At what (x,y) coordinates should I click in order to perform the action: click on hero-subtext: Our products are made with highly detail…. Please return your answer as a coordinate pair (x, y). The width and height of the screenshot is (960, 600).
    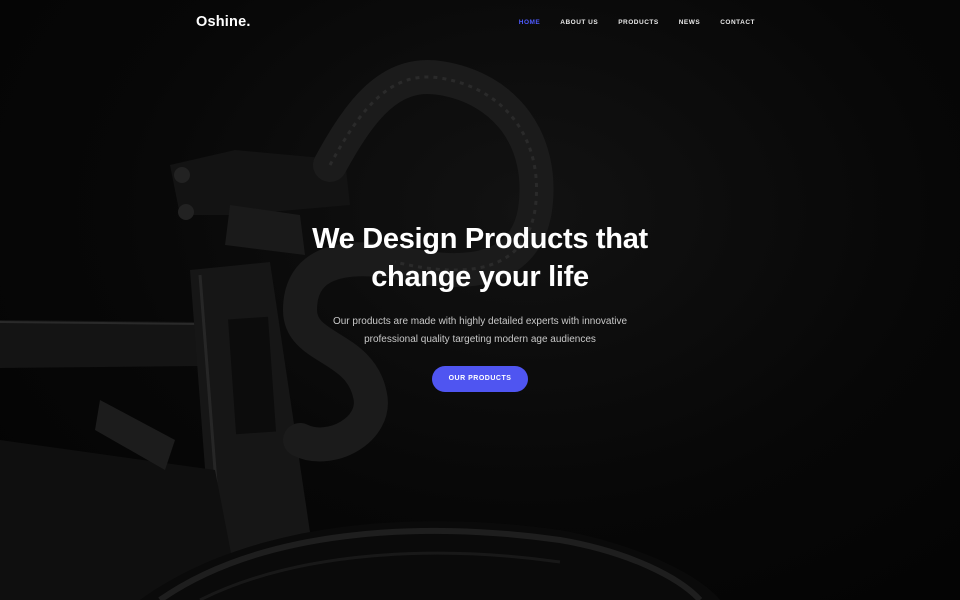
    Looking at the image, I should click on (480, 331).